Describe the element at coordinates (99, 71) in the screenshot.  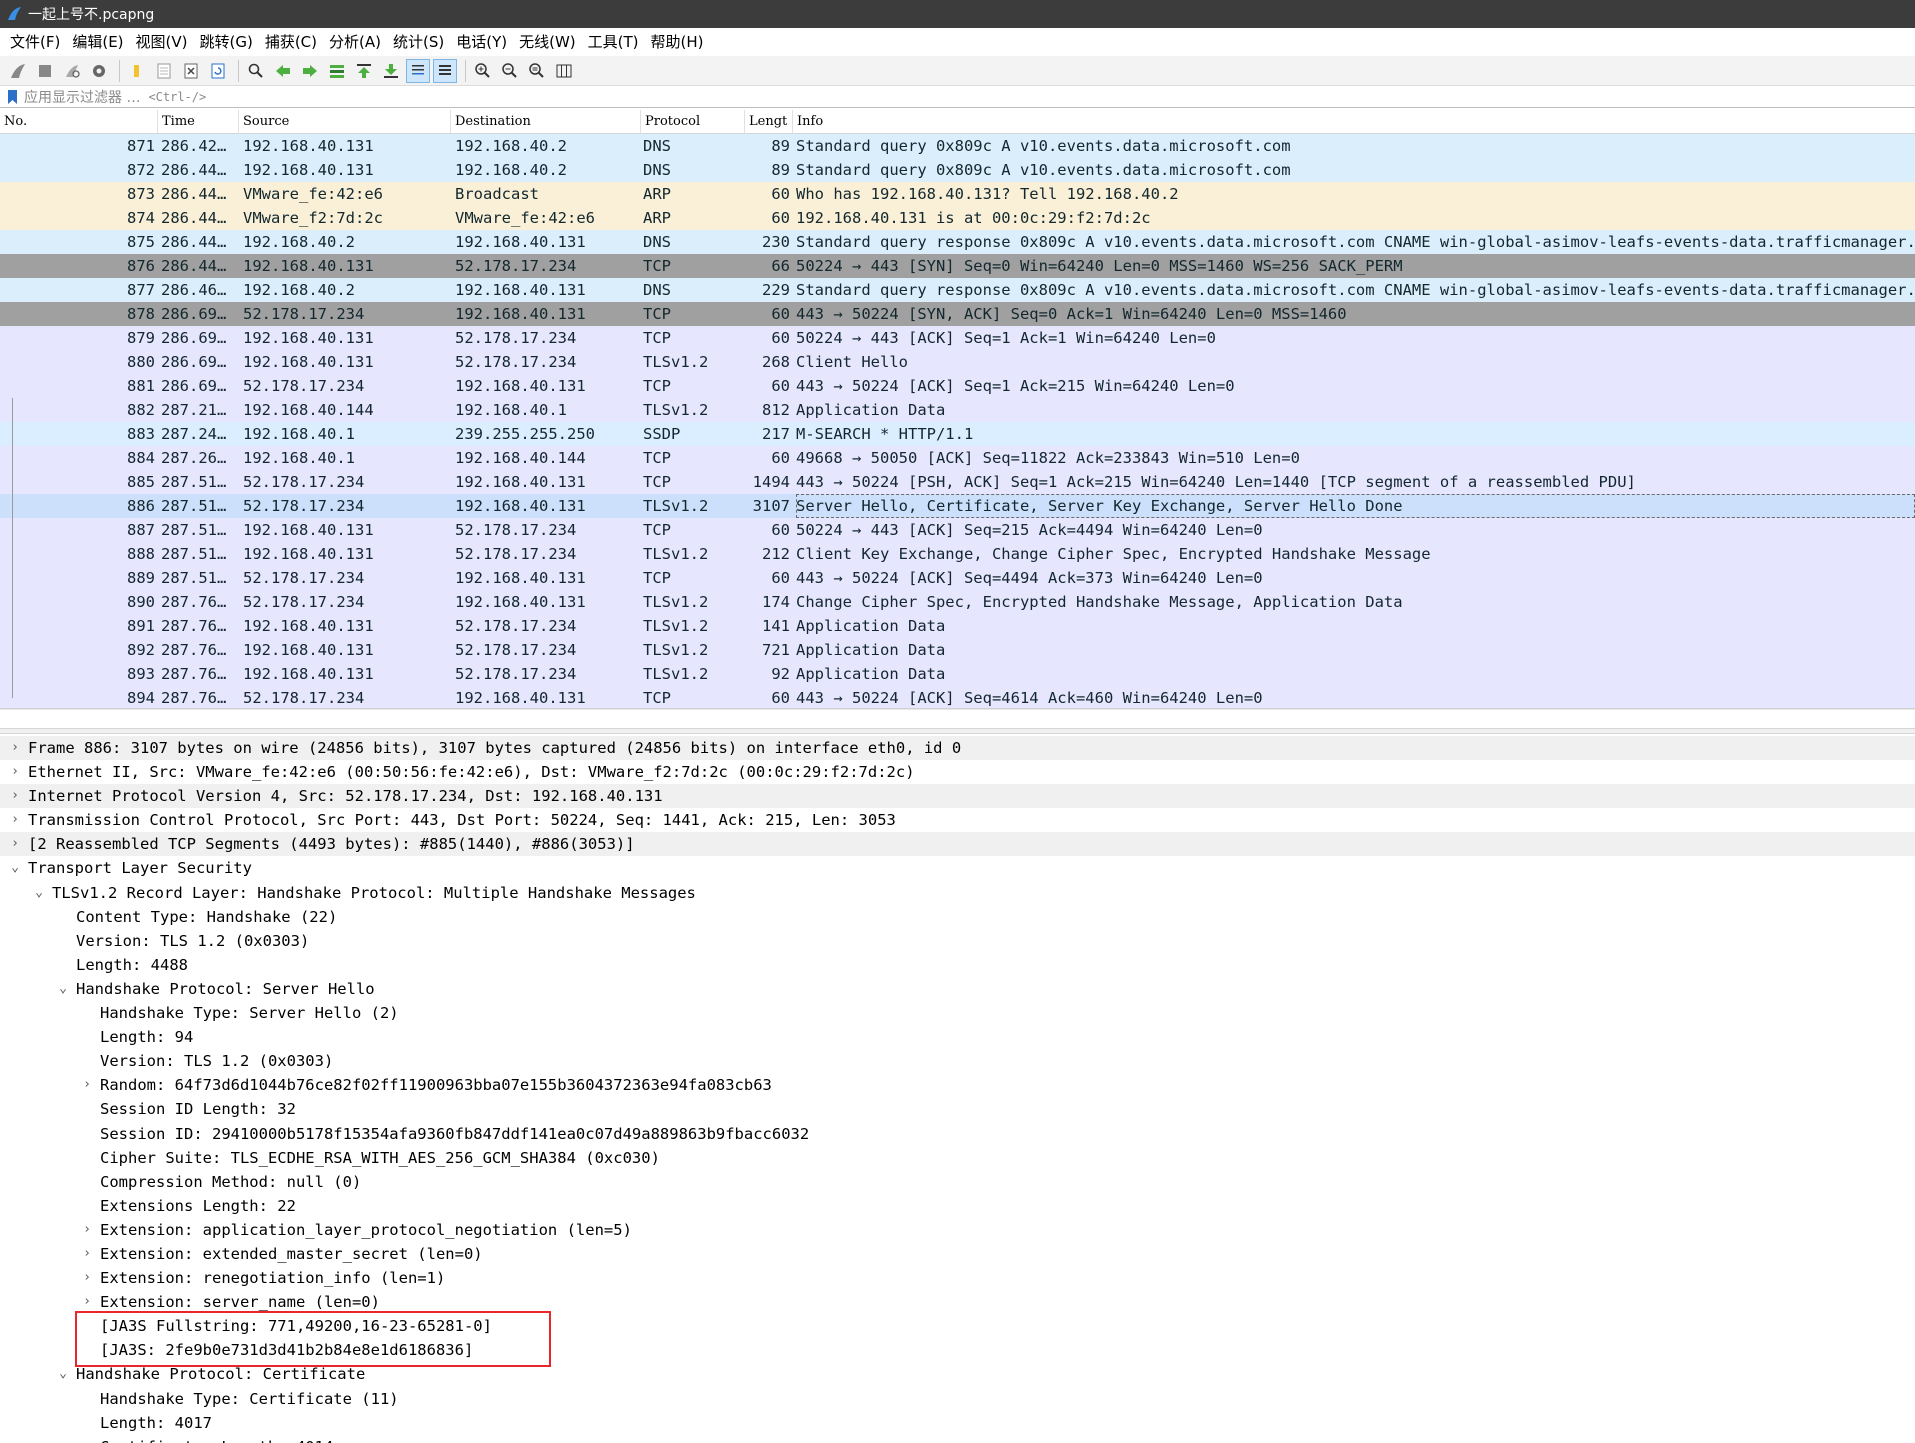
I see `options-gear-icon` at that location.